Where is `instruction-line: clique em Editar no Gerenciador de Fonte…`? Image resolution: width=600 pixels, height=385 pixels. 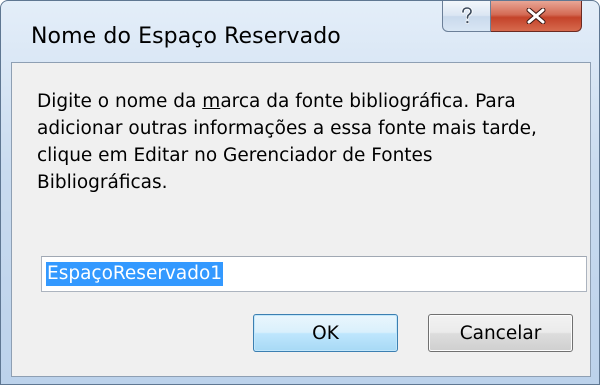
instruction-line: clique em Editar no Gerenciador de Fonte… is located at coordinates (235, 155).